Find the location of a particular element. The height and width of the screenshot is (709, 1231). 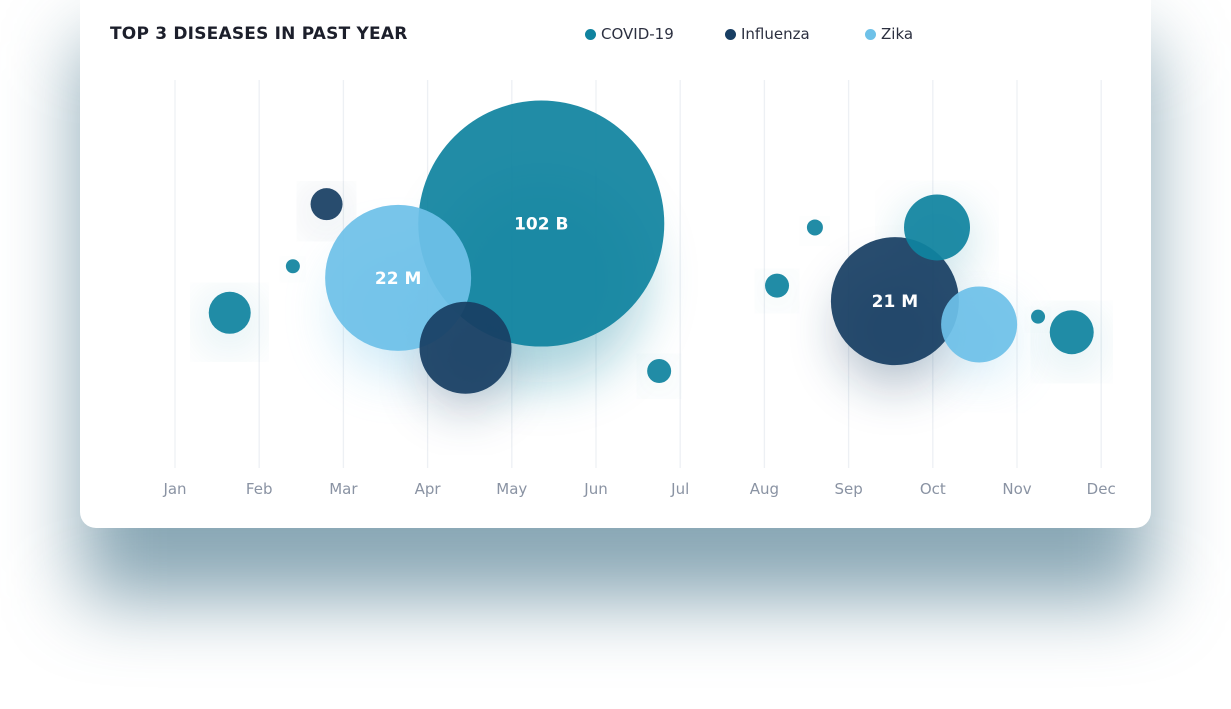

month-label-apr: Apr is located at coordinates (428, 489).